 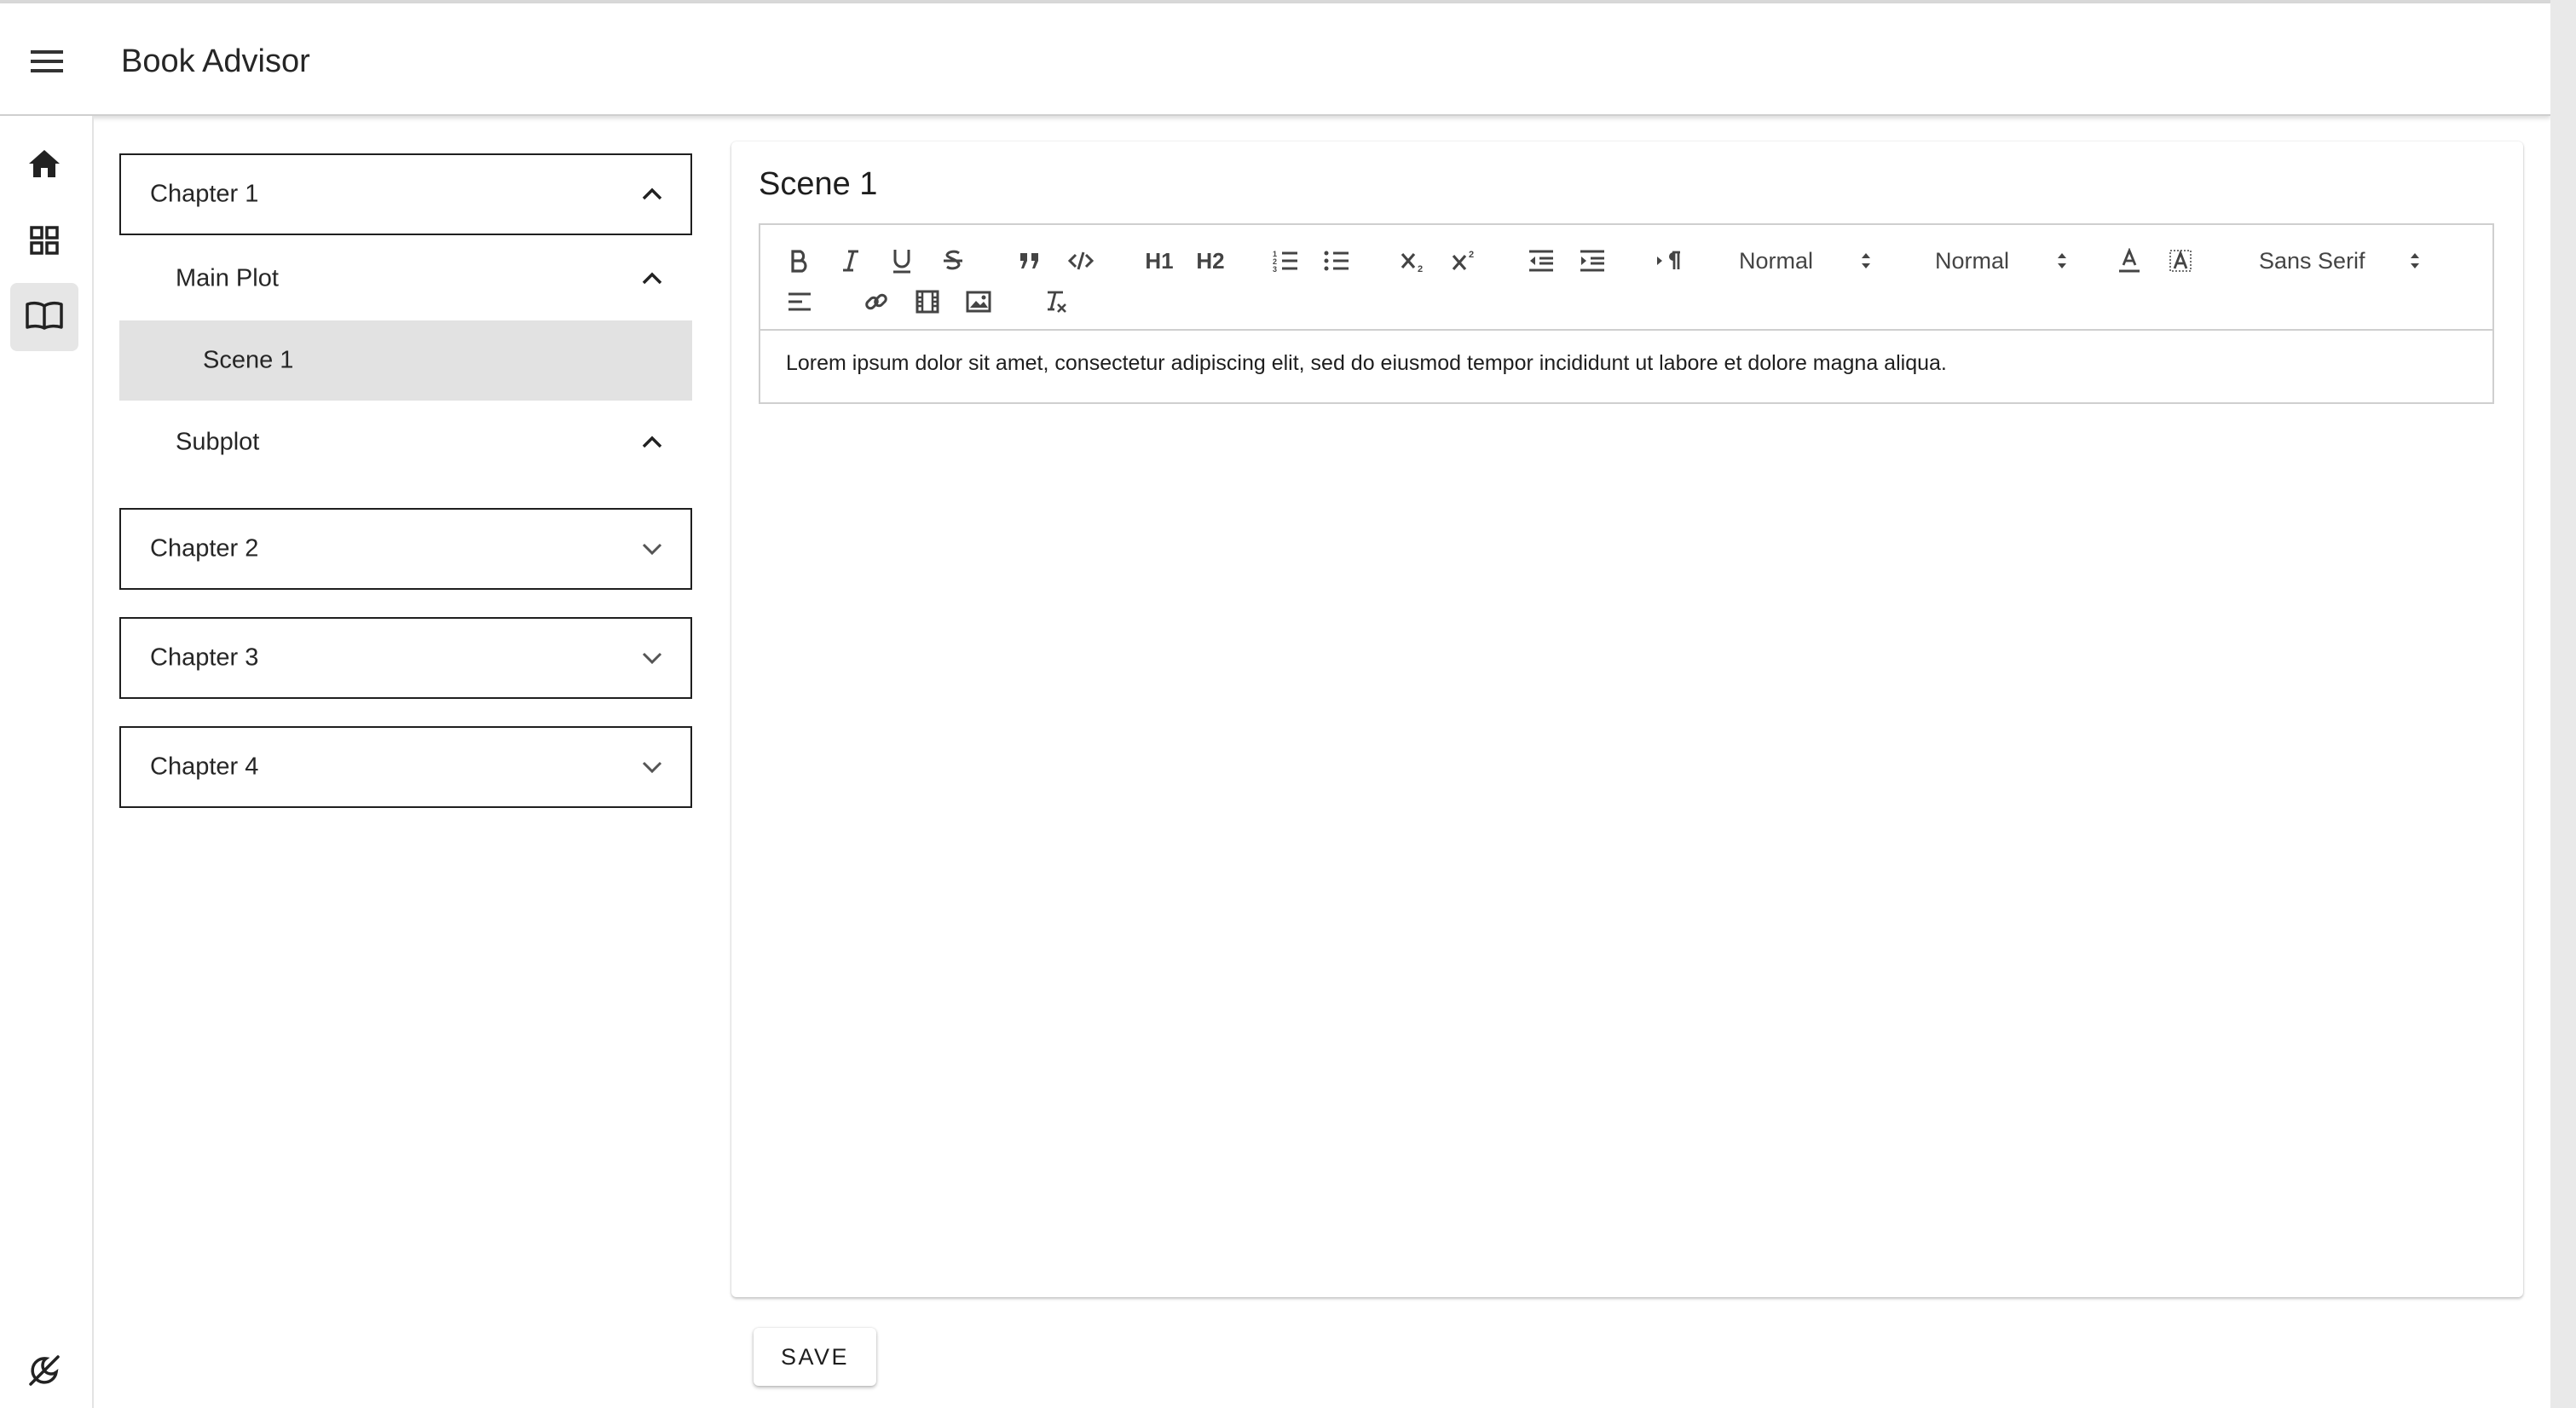 What do you see at coordinates (2312, 260) in the screenshot?
I see `font-select-value: Sans Serif` at bounding box center [2312, 260].